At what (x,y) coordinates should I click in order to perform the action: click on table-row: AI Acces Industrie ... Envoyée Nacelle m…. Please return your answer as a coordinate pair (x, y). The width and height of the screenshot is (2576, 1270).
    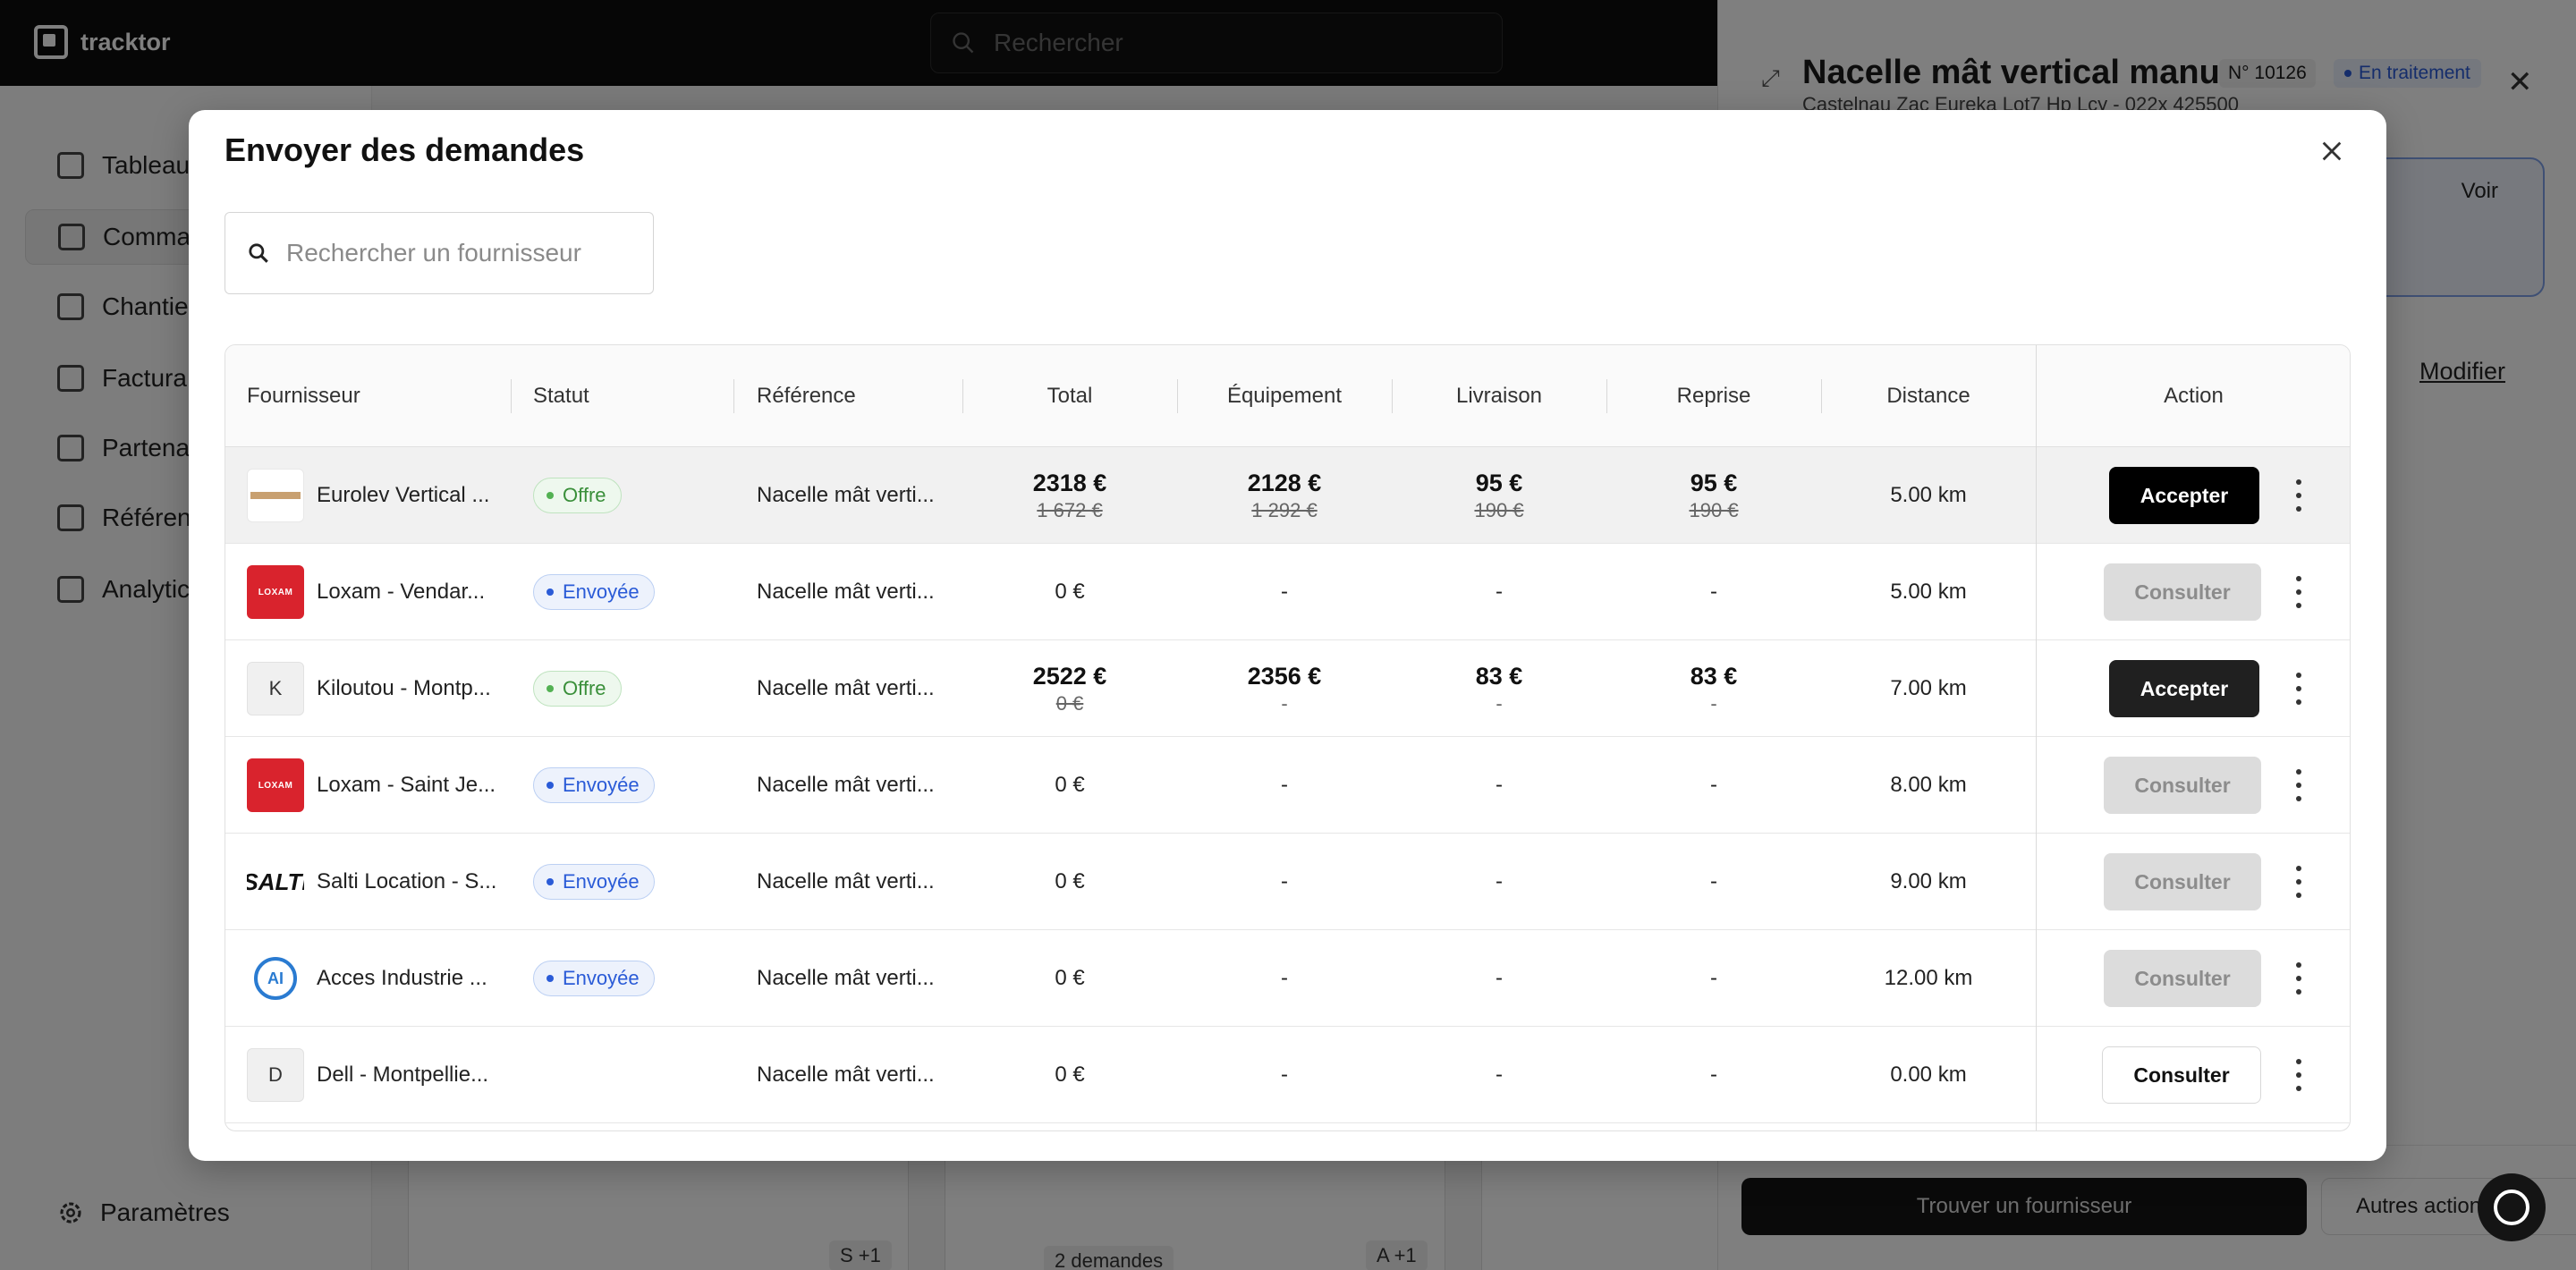
    Looking at the image, I should click on (1287, 978).